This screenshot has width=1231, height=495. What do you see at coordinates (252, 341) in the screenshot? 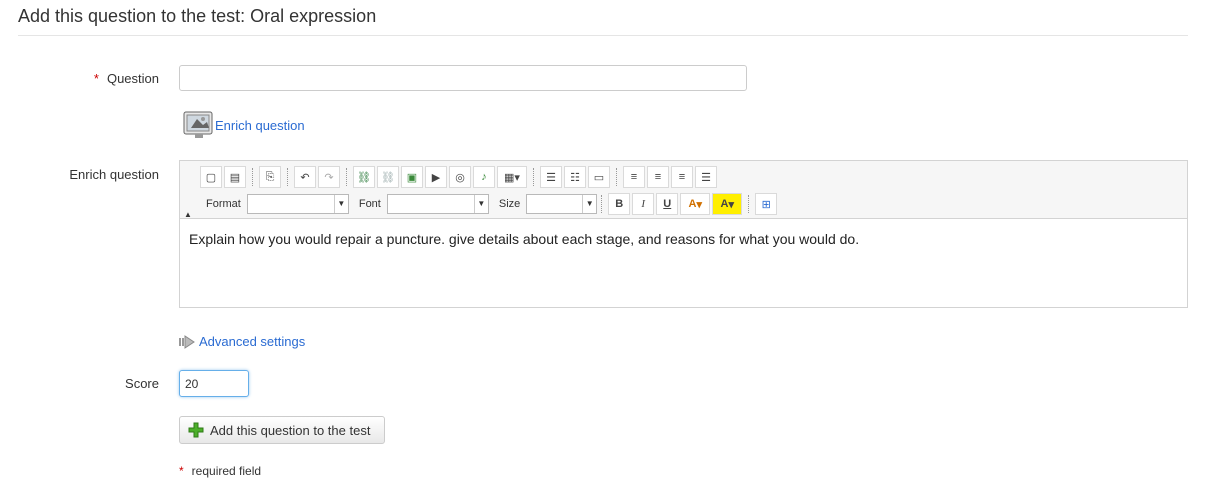
I see `advanced-settings-link: Advanced settings` at bounding box center [252, 341].